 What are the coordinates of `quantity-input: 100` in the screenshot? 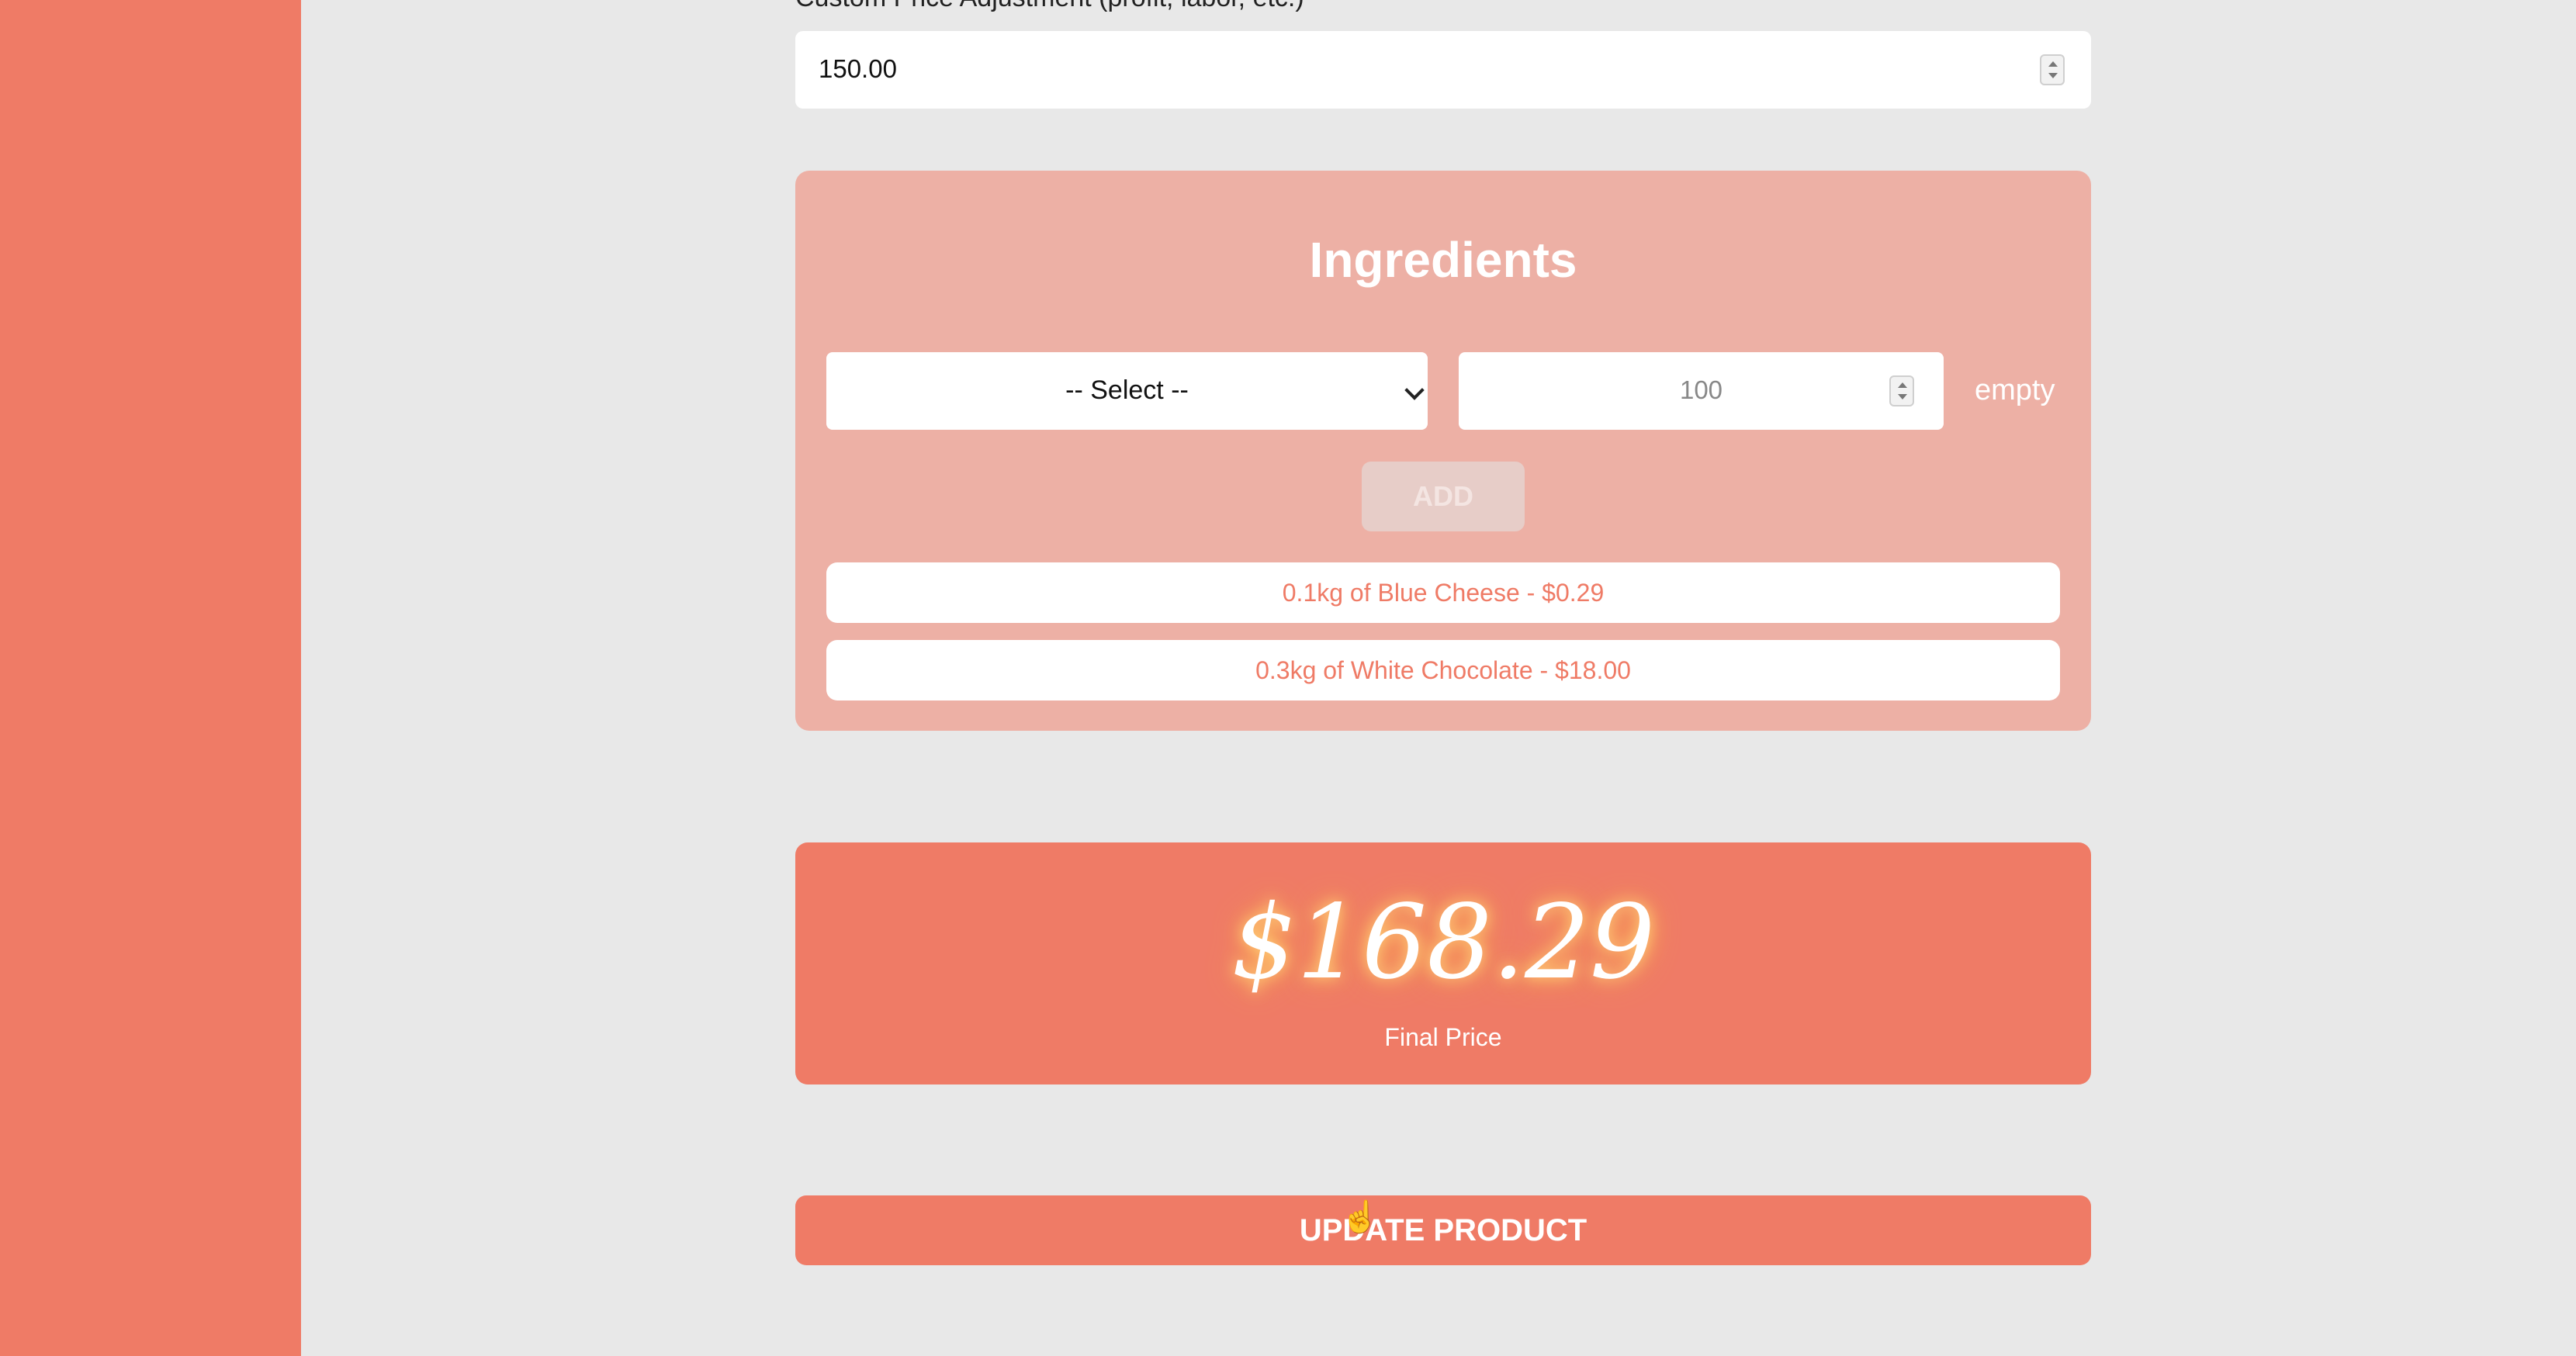 It's located at (1701, 391).